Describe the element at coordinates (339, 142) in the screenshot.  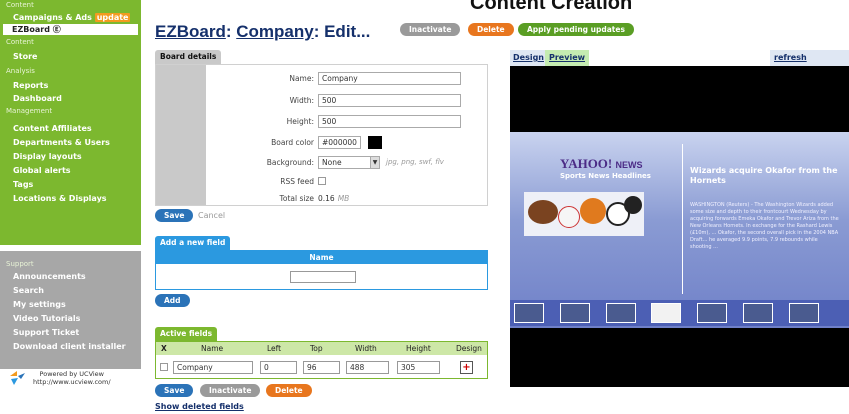
I see `board-color-input: #000000` at that location.